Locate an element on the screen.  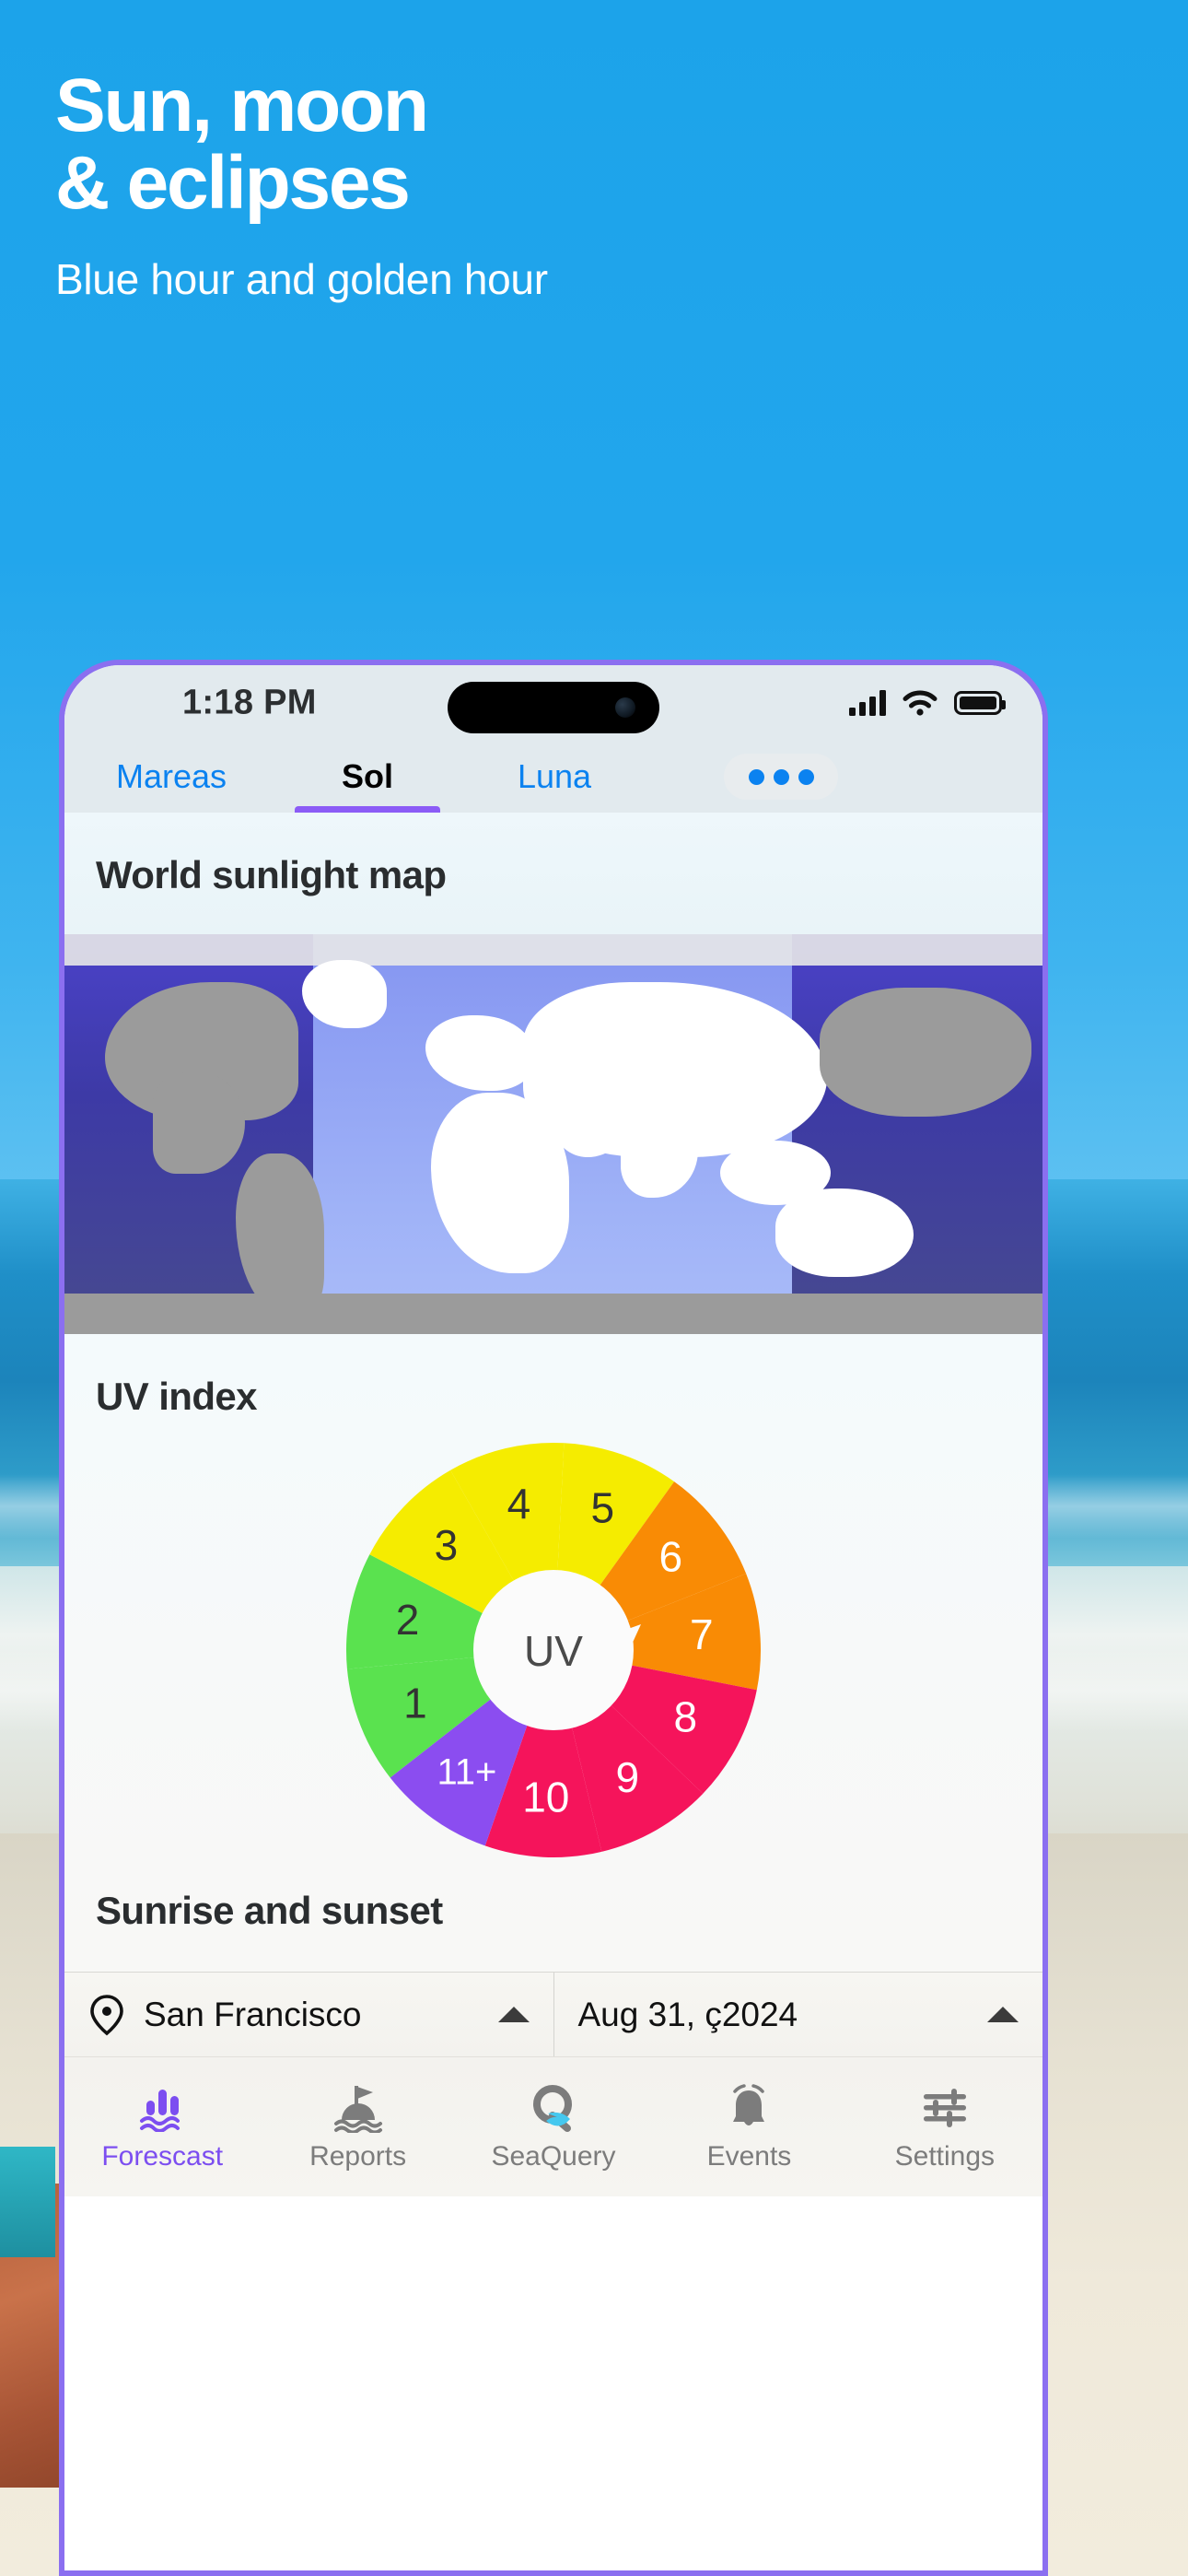
page-title-line-2: & eclipses is located at coordinates (233, 182).